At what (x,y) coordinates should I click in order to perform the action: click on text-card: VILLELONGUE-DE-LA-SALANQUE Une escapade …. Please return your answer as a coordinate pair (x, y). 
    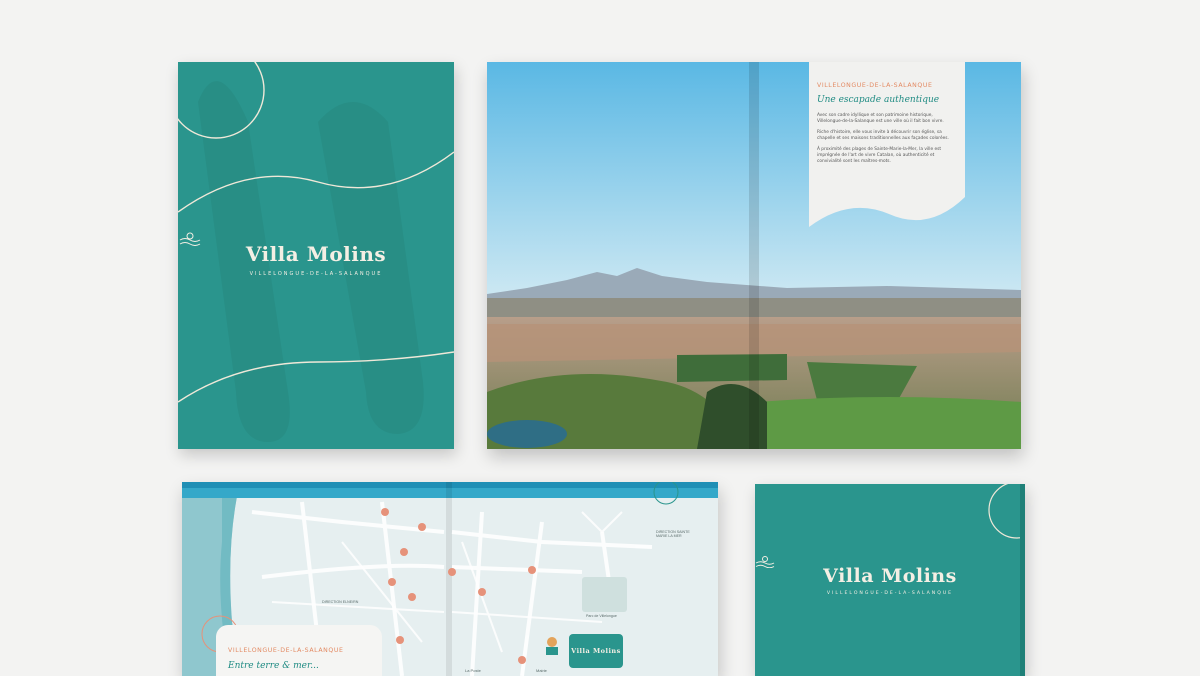
    Looking at the image, I should click on (883, 126).